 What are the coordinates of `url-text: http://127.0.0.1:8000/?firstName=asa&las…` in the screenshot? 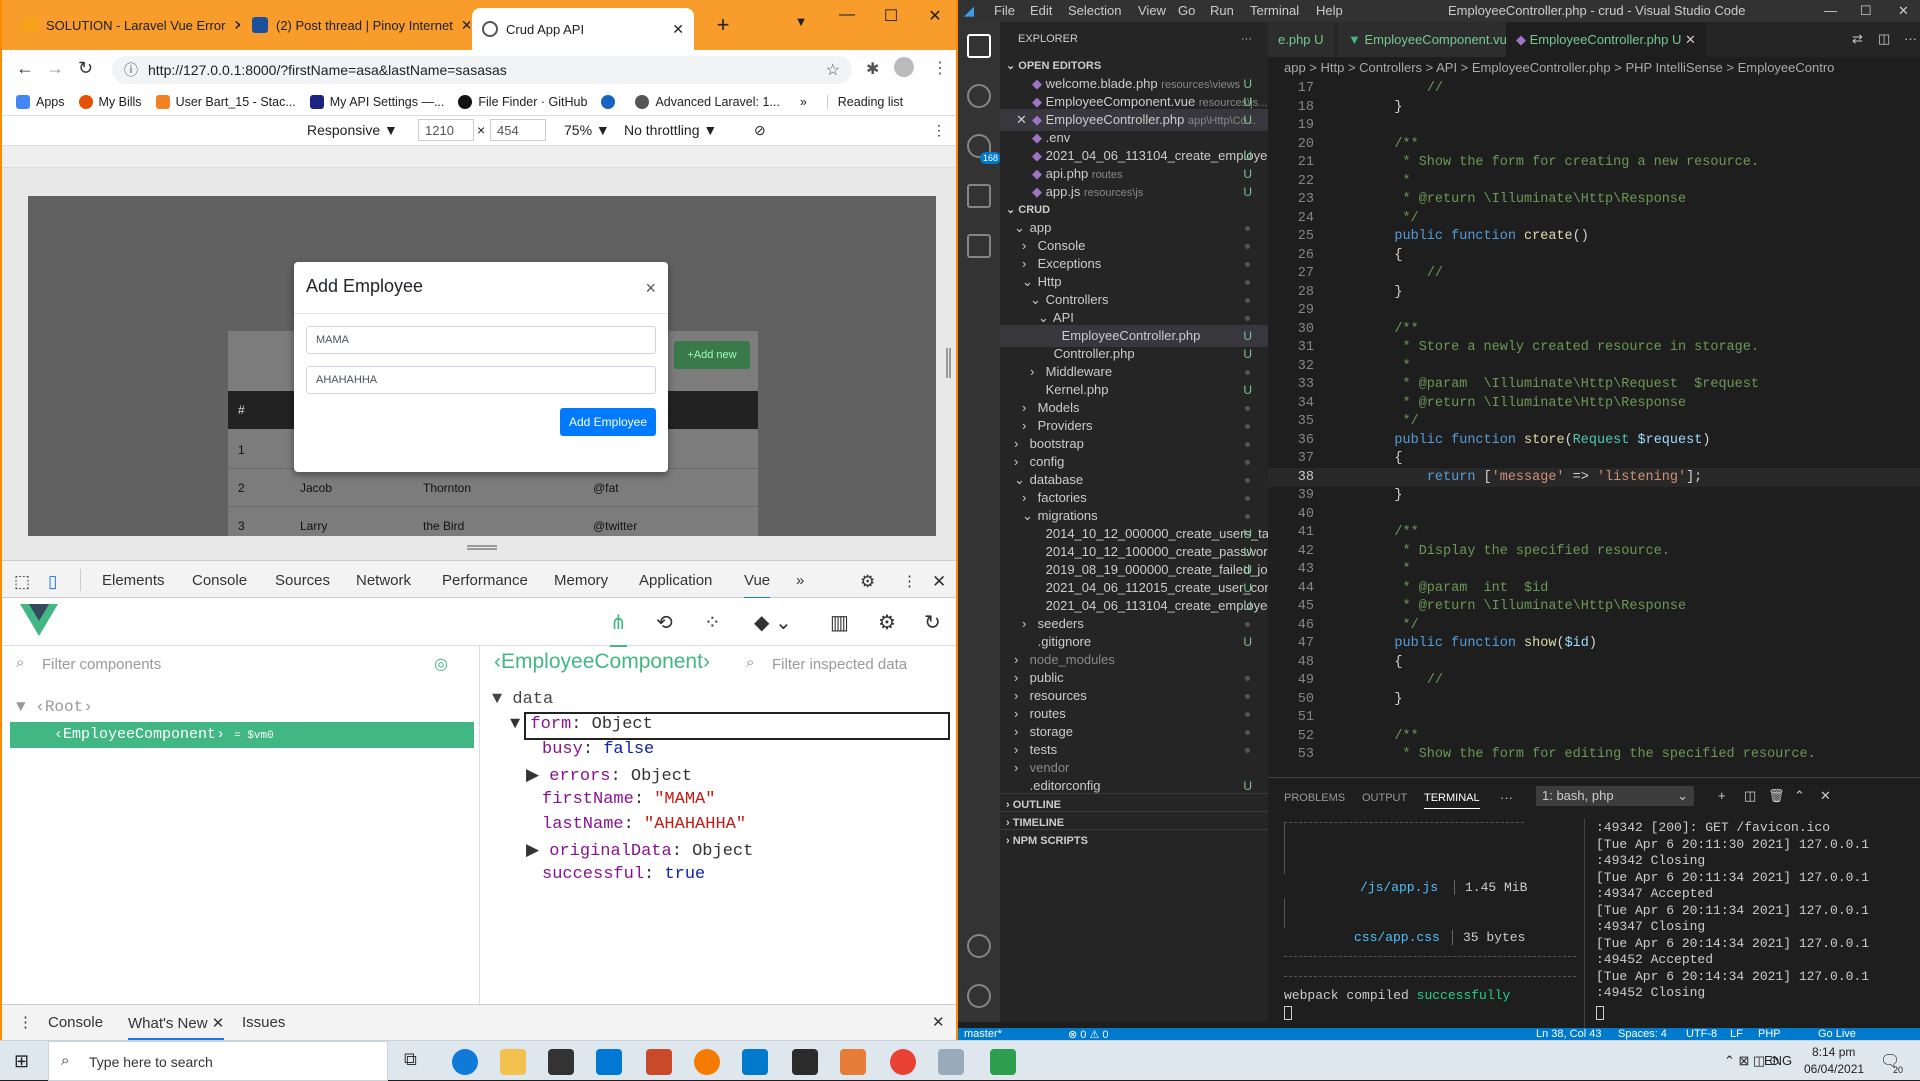 It's located at (327, 70).